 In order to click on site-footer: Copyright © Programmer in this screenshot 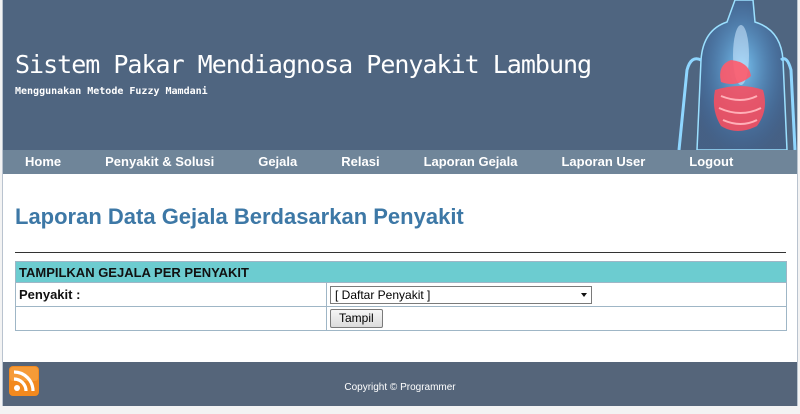, I will do `click(400, 384)`.